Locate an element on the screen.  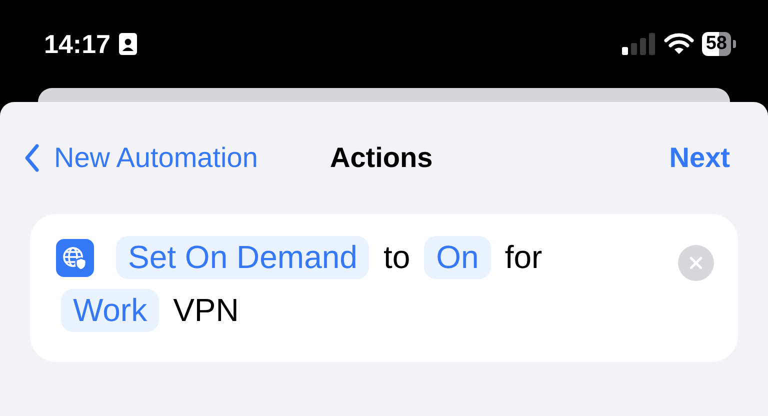
wifi-icon is located at coordinates (679, 44).